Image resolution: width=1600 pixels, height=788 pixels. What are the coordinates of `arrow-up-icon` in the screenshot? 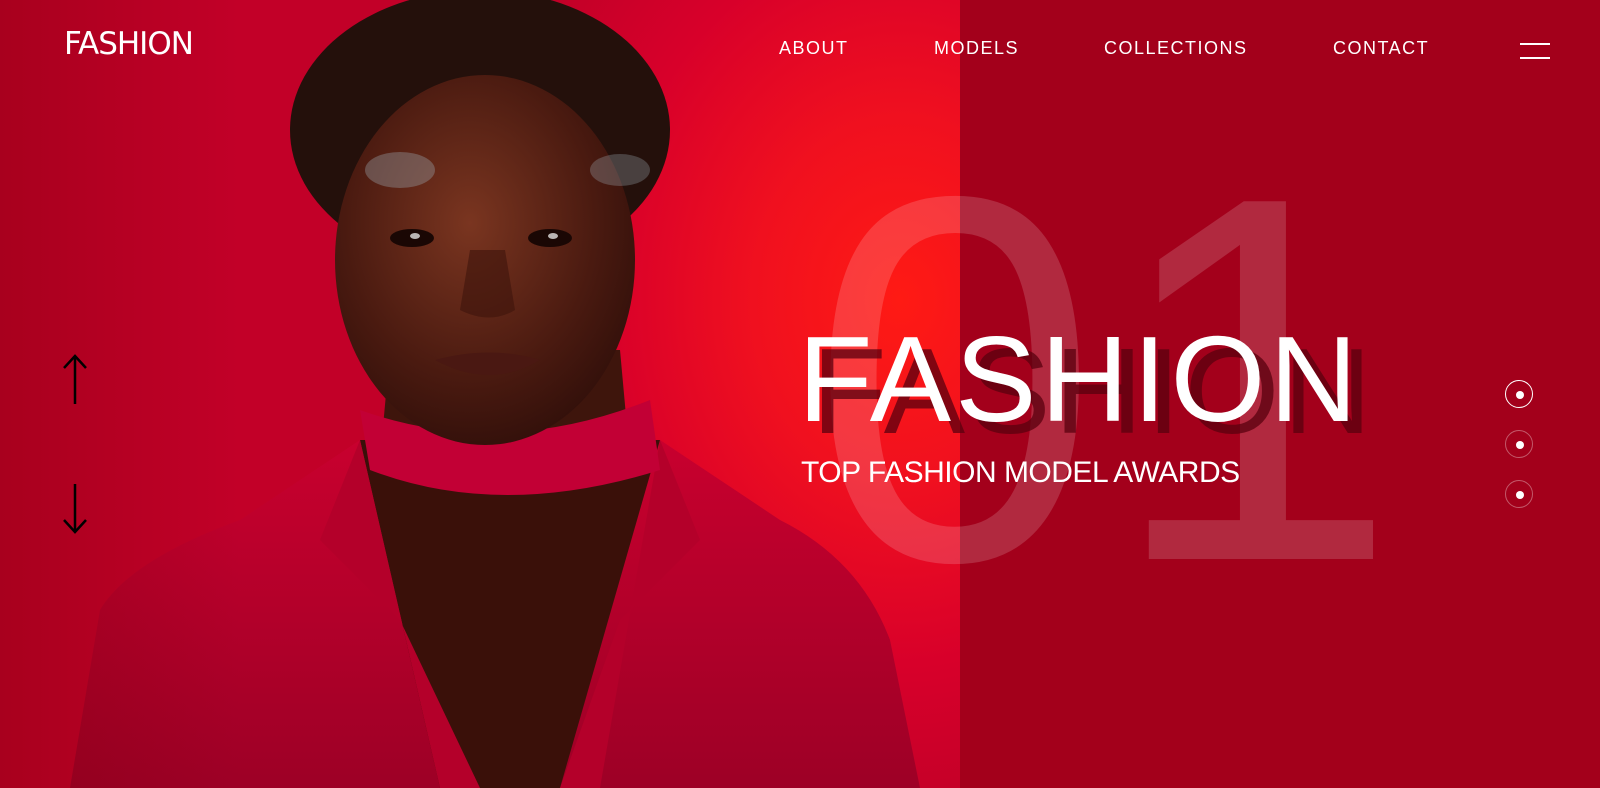 It's located at (75, 380).